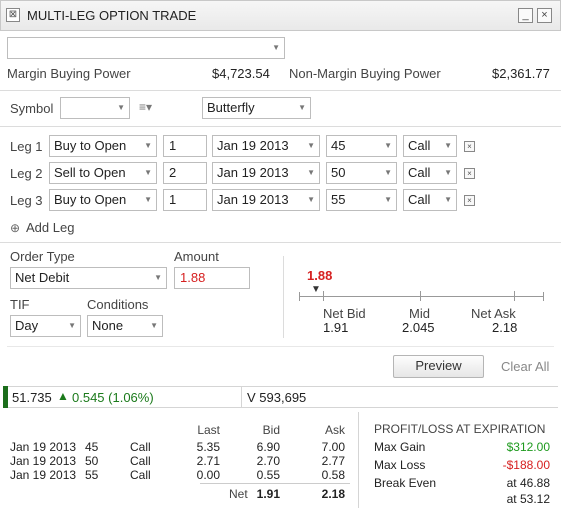  What do you see at coordinates (365, 73) in the screenshot?
I see `non-margin-buying-power-label: Non-Margin Buying Power` at bounding box center [365, 73].